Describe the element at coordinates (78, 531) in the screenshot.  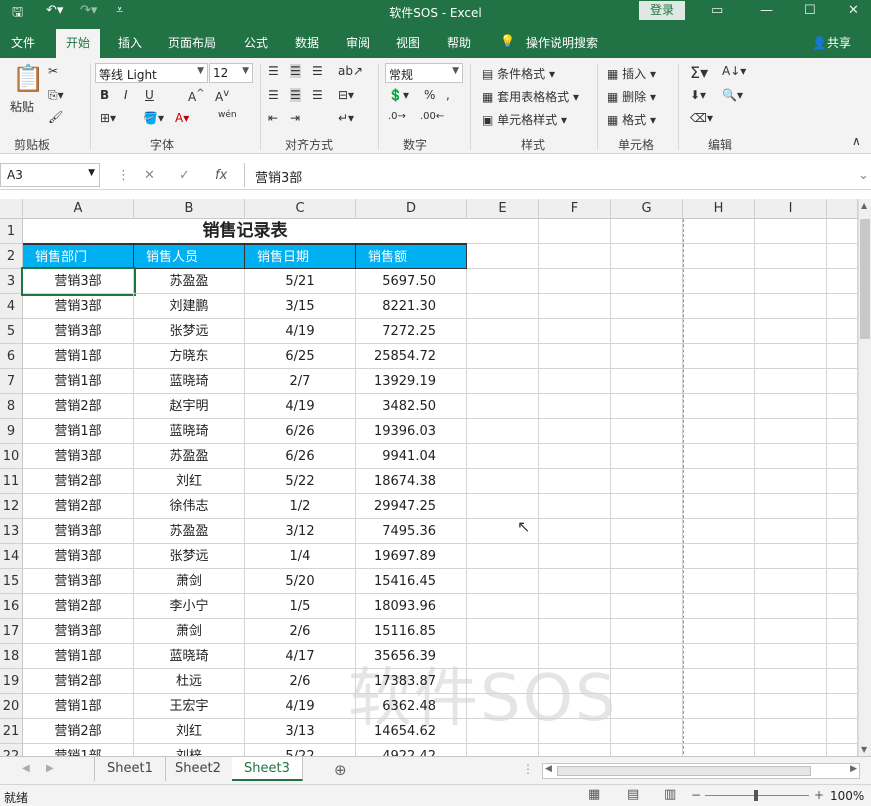
I see `table-cell: 营销3部` at that location.